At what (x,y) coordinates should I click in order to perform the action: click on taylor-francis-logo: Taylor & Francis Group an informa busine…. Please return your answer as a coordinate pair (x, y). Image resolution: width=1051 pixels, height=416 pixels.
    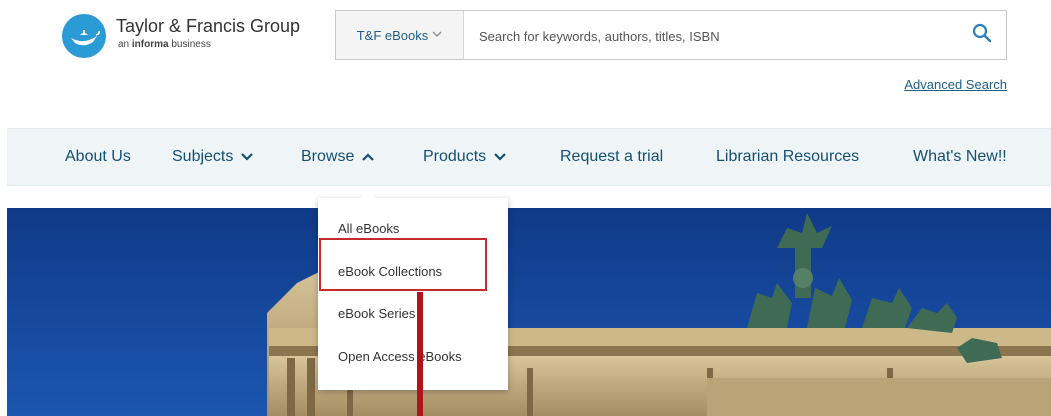
    Looking at the image, I should click on (192, 35).